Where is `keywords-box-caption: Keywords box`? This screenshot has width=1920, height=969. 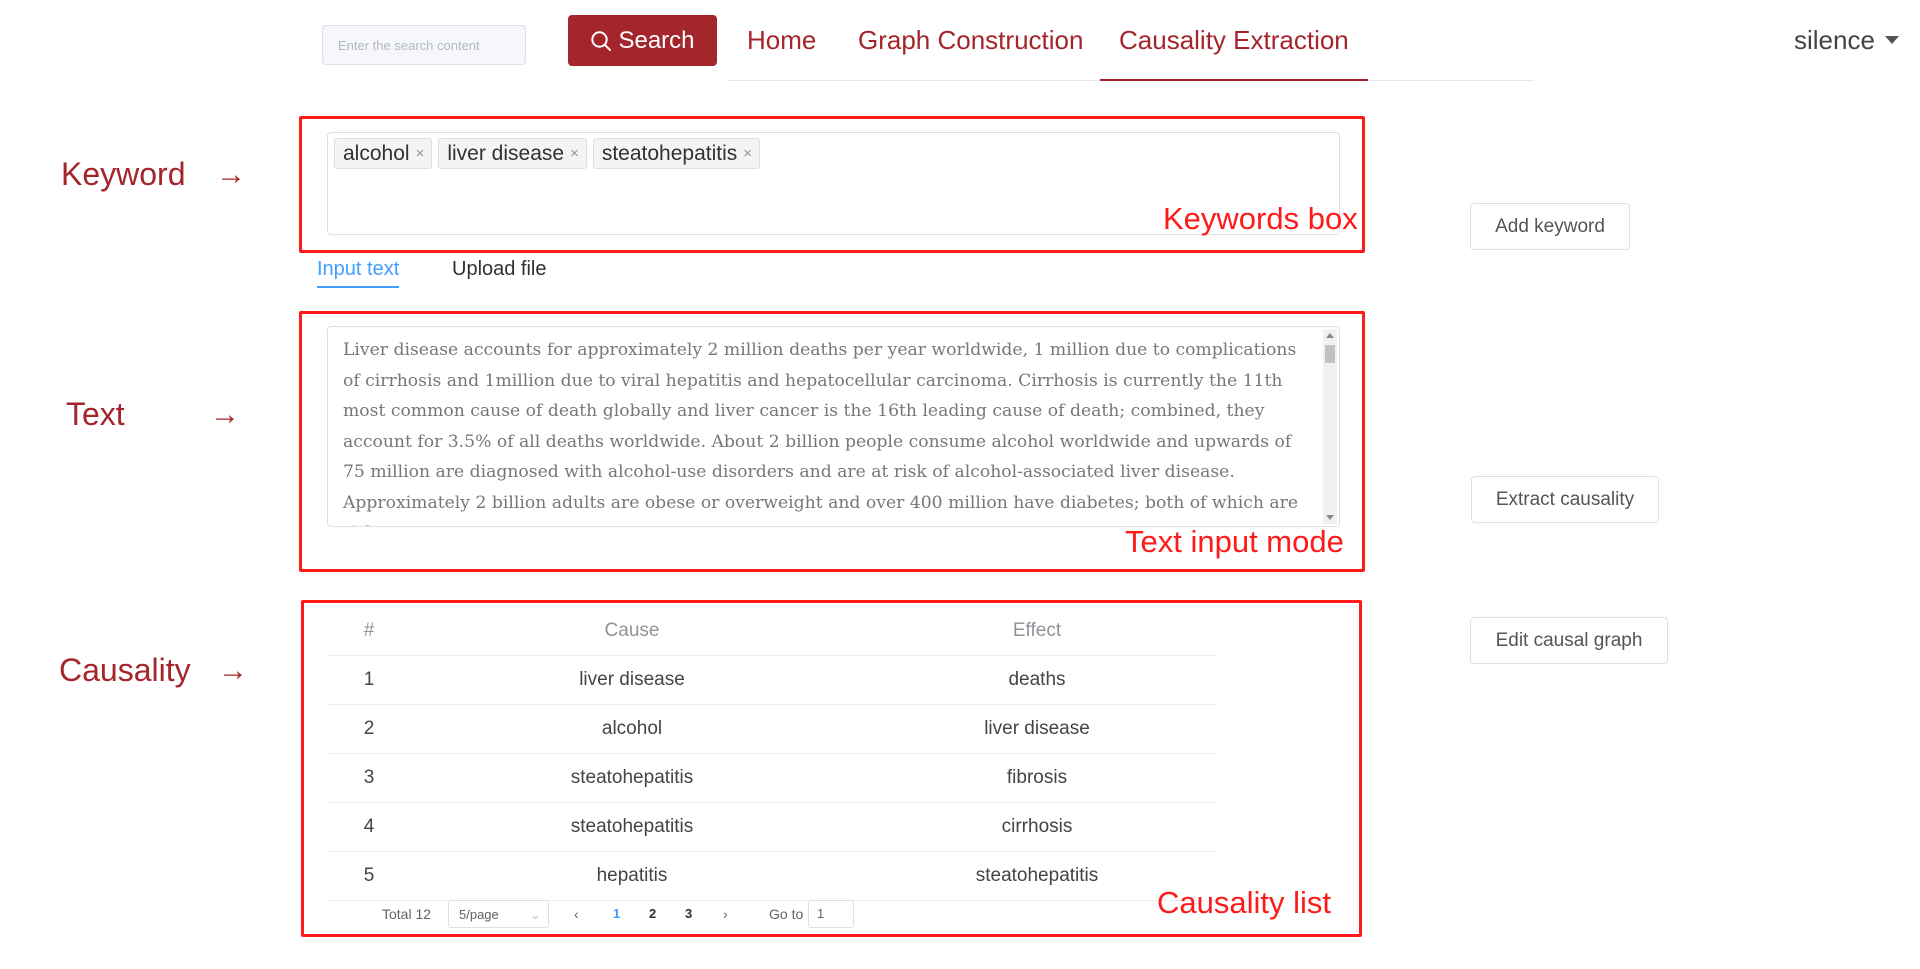
keywords-box-caption: Keywords box is located at coordinates (1260, 218).